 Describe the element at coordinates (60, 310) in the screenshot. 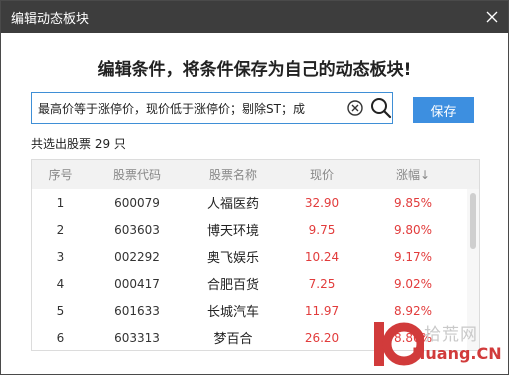

I see `cell-index: 5` at that location.